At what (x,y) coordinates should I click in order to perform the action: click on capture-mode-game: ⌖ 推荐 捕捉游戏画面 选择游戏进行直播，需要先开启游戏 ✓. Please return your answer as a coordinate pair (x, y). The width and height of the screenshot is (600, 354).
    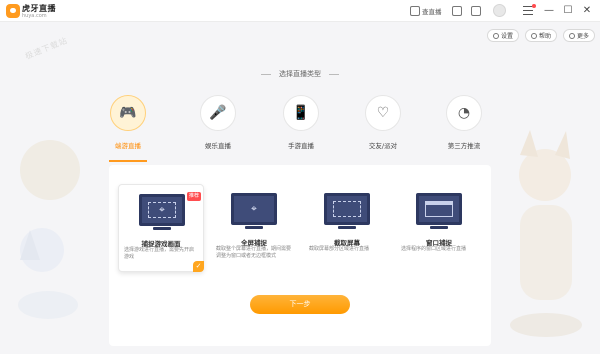
    Looking at the image, I should click on (161, 228).